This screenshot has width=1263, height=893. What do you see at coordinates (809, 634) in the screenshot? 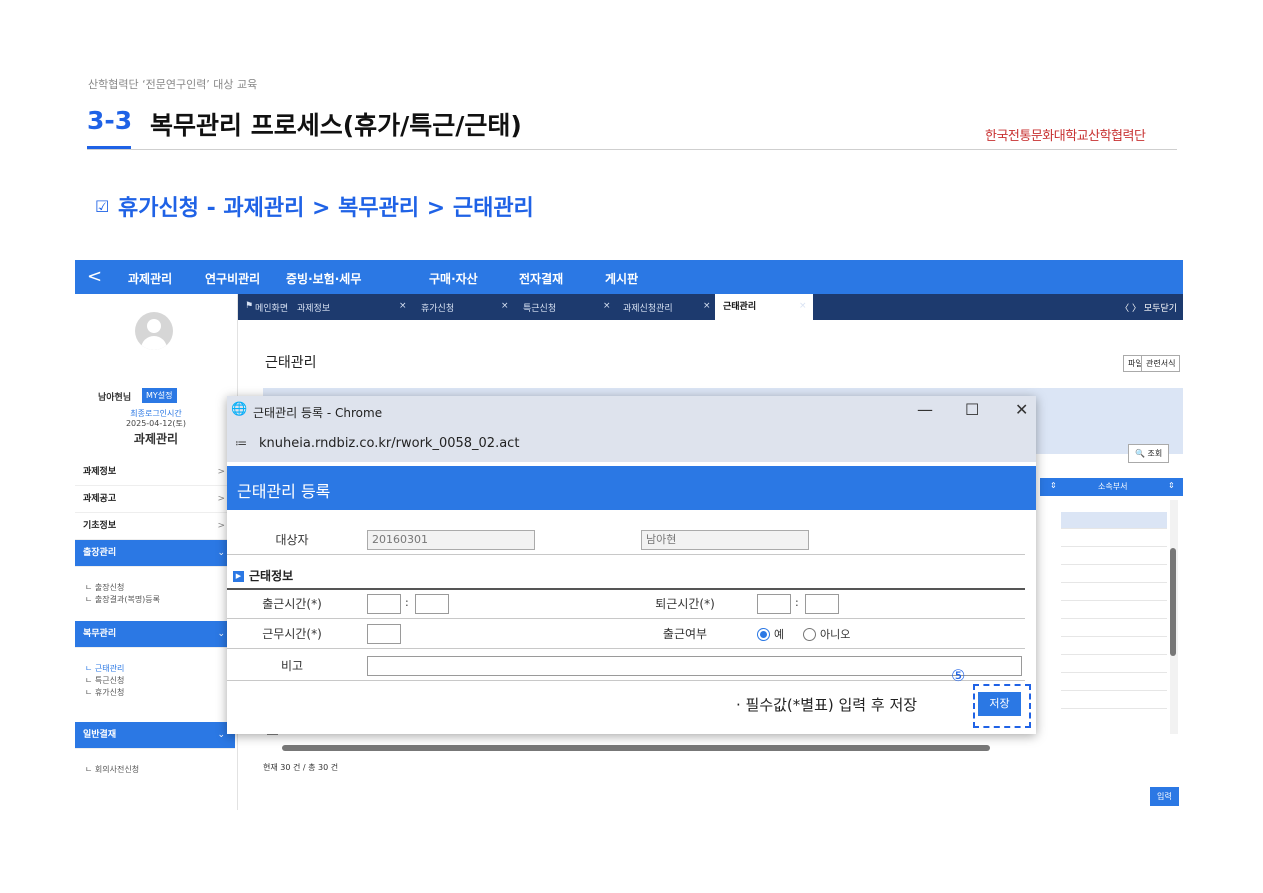
I see `attend-no-radio` at bounding box center [809, 634].